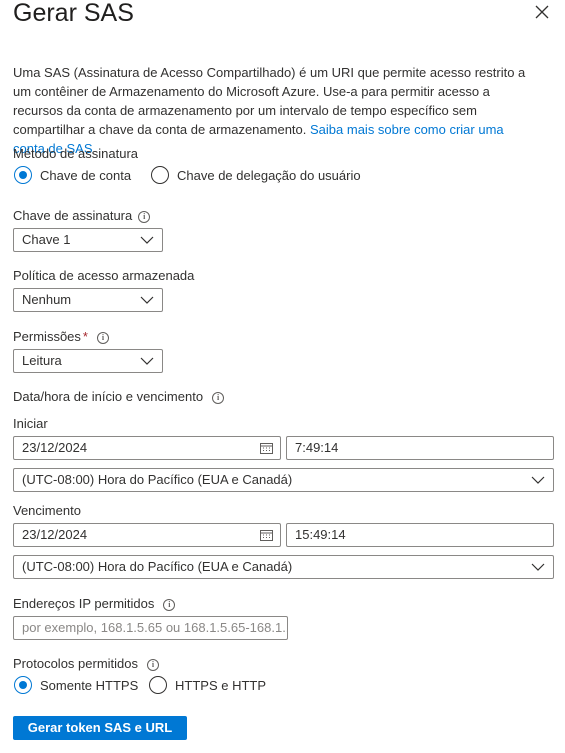 This screenshot has height=753, width=565. What do you see at coordinates (30, 423) in the screenshot?
I see `start-label: Iniciar` at bounding box center [30, 423].